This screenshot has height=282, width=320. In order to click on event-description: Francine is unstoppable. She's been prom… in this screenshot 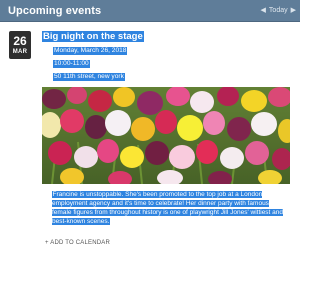, I will do `click(170, 208)`.